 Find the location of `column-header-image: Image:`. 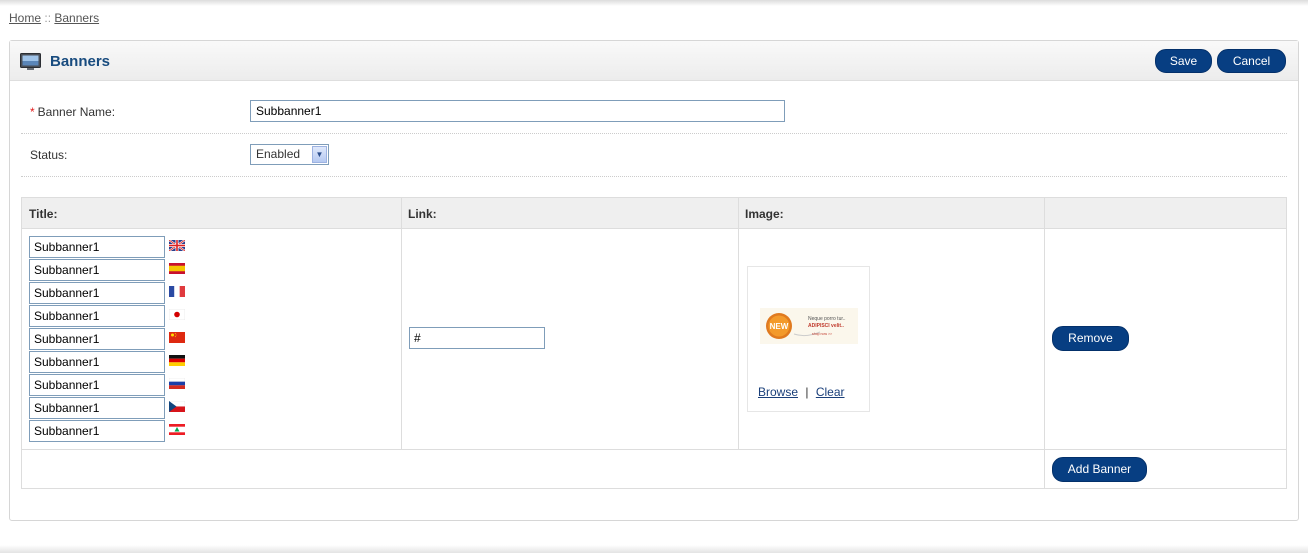

column-header-image: Image: is located at coordinates (764, 214).